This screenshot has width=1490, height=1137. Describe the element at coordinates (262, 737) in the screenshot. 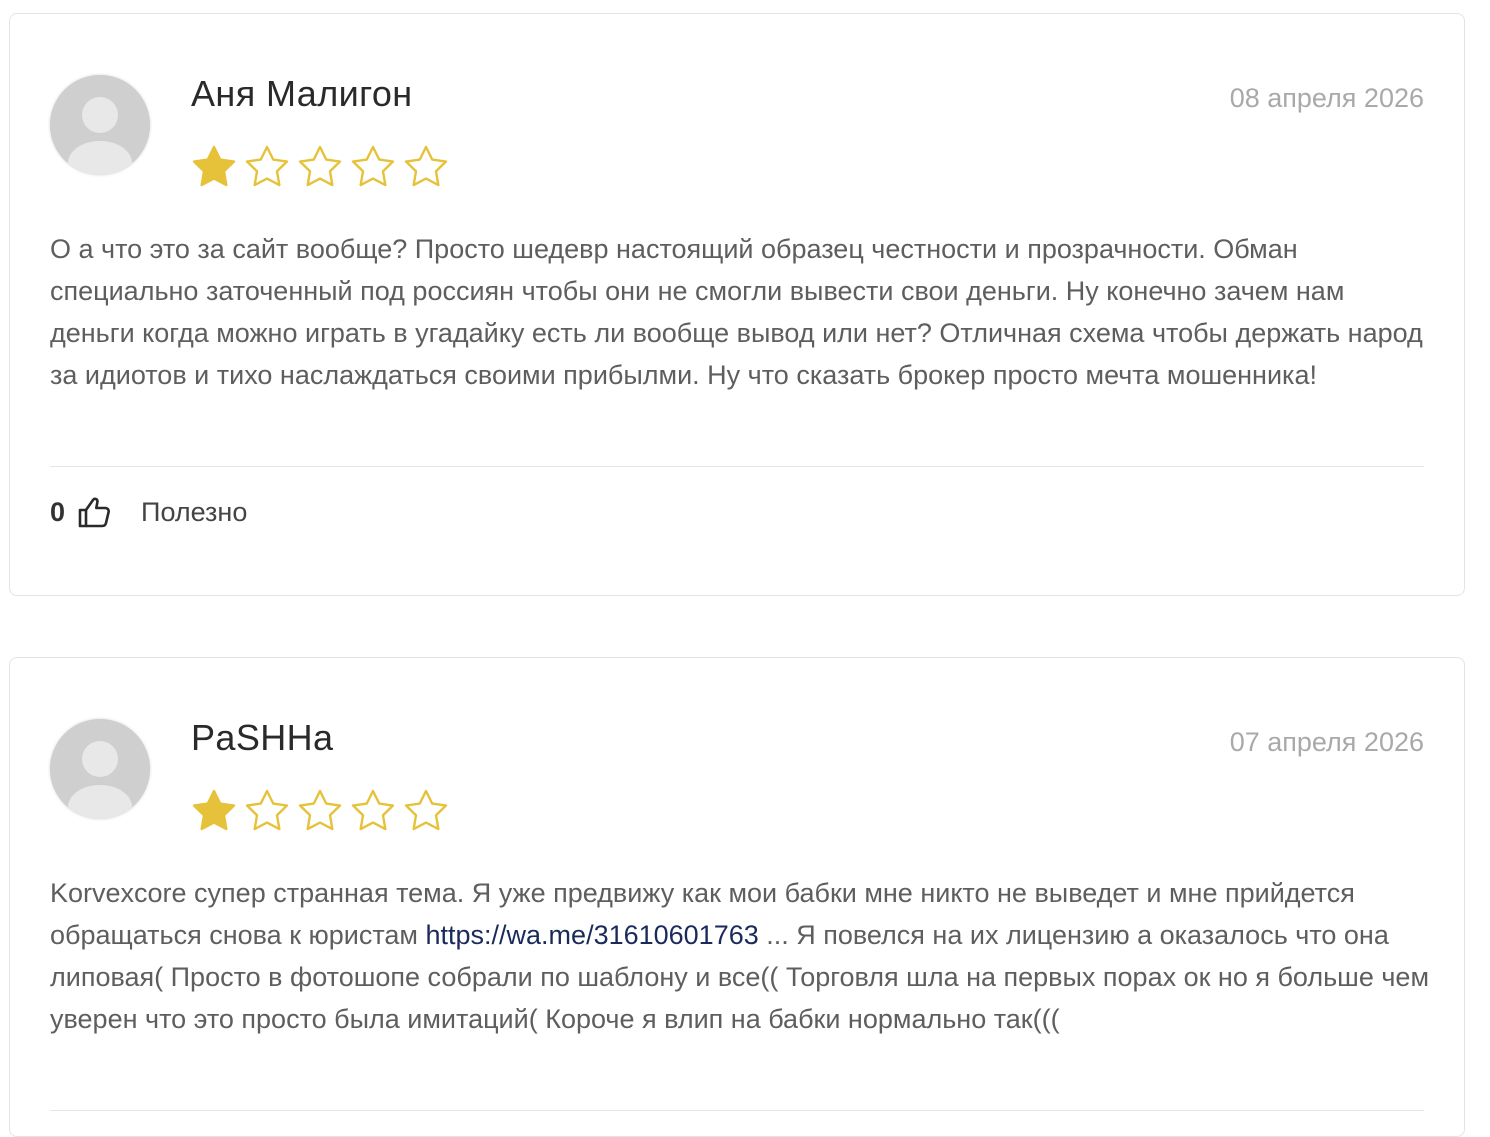

I see `author-name: PaSHHa` at that location.